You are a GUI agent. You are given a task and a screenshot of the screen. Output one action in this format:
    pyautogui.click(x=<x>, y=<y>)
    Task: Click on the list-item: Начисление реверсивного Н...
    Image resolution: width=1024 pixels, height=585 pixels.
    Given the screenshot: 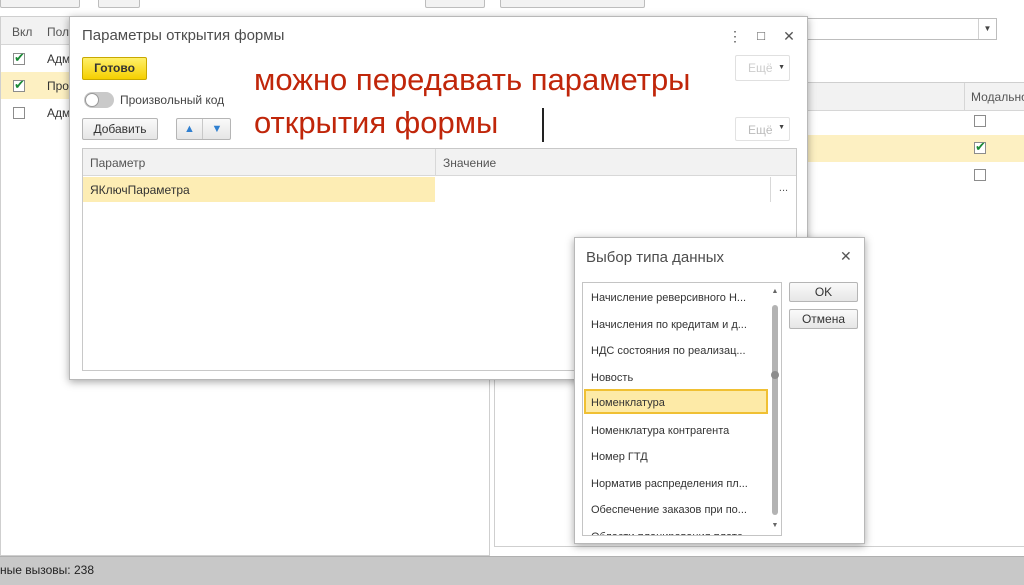 What is the action you would take?
    pyautogui.click(x=676, y=296)
    